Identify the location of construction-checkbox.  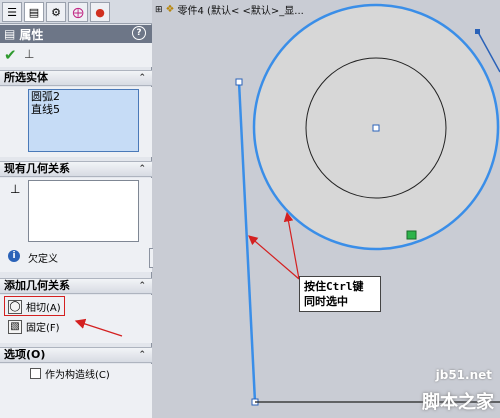
(35, 373).